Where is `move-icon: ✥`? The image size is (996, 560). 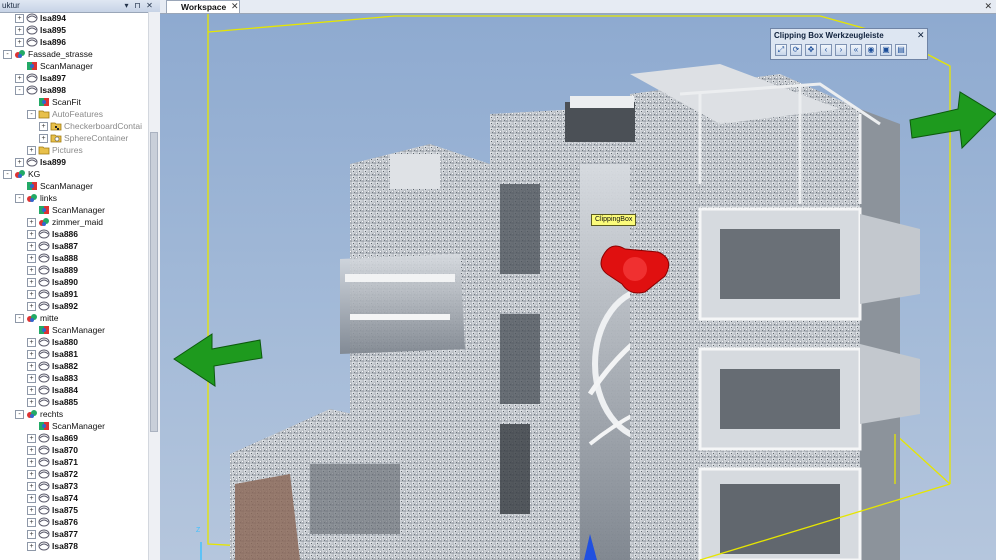 move-icon: ✥ is located at coordinates (811, 50).